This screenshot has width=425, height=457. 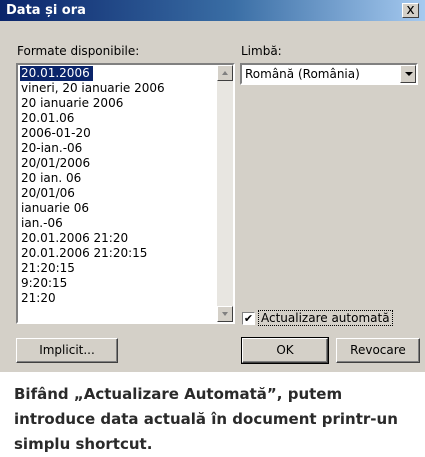 I want to click on auto-update-checkbox: ✔, so click(x=248, y=318).